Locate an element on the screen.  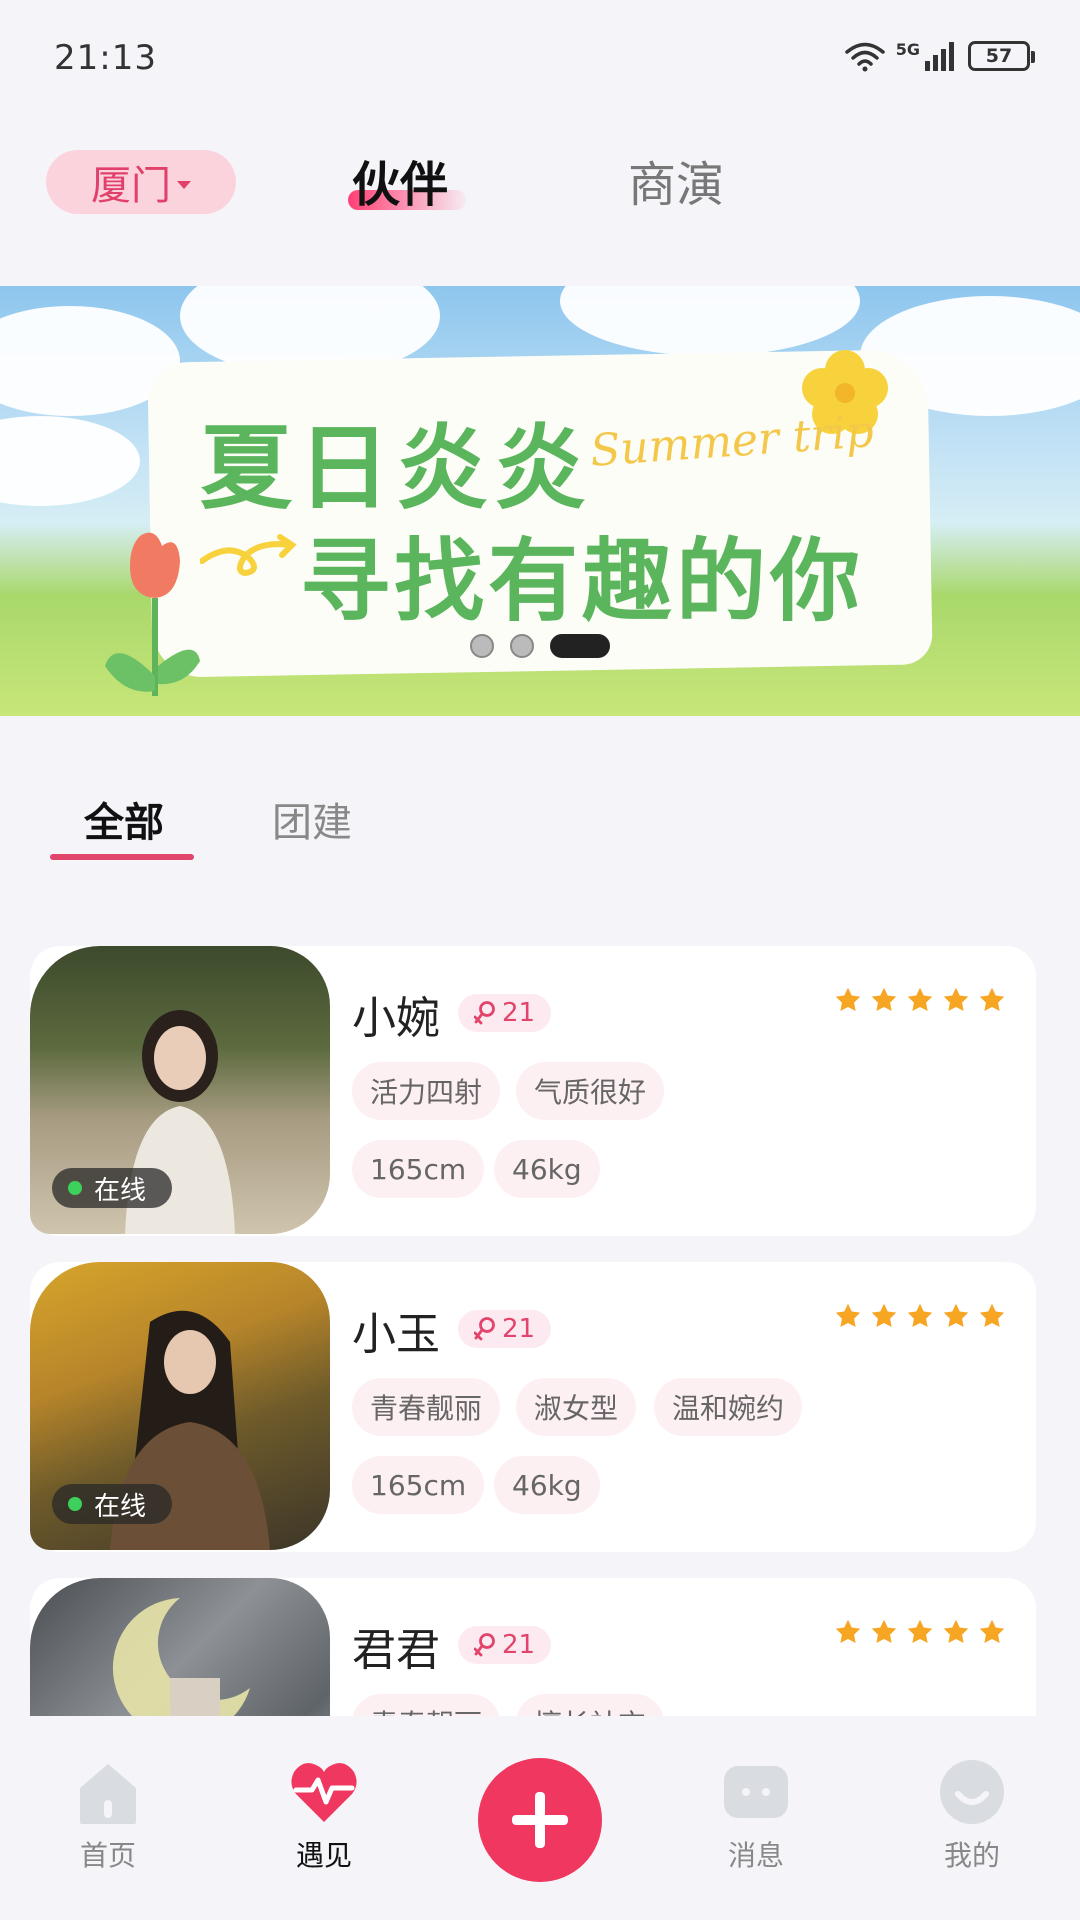
status-bar: 21:13 5G 57 is located at coordinates (540, 55).